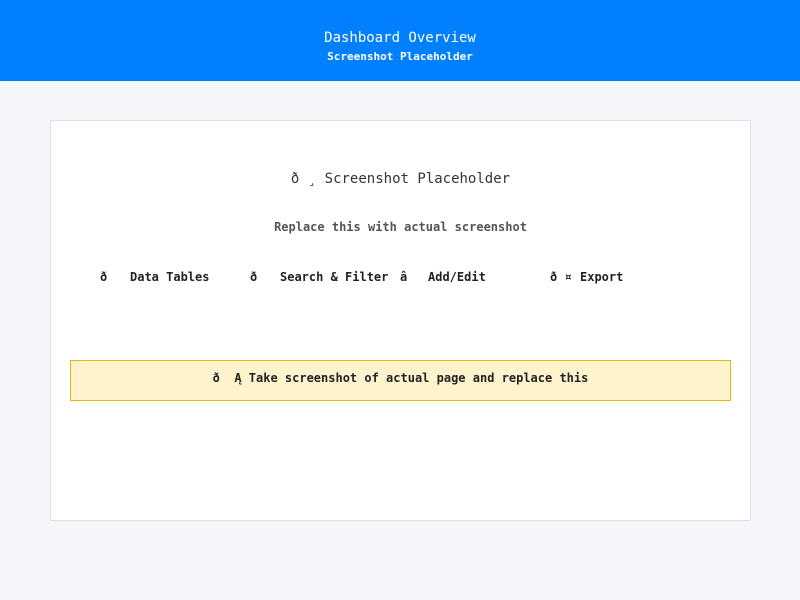  Describe the element at coordinates (254, 277) in the screenshot. I see `search-icon: ð` at that location.